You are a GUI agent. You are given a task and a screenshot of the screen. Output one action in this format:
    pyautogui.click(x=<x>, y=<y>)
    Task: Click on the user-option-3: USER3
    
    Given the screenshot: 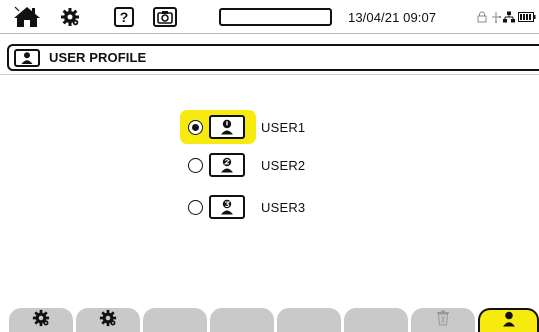 What is the action you would take?
    pyautogui.click(x=242, y=207)
    